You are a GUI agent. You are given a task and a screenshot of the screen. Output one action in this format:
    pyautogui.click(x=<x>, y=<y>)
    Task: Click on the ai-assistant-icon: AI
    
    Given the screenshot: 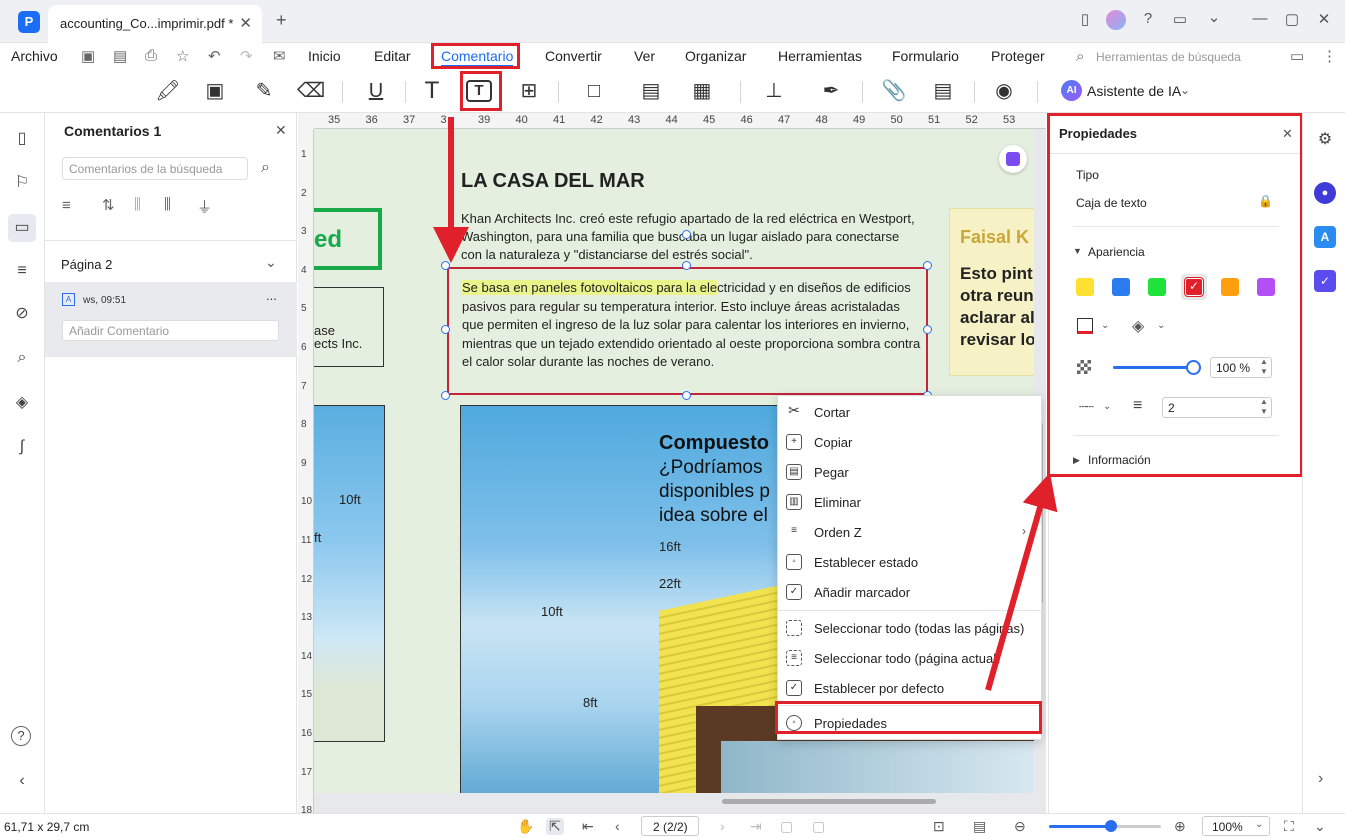 What is the action you would take?
    pyautogui.click(x=1071, y=90)
    